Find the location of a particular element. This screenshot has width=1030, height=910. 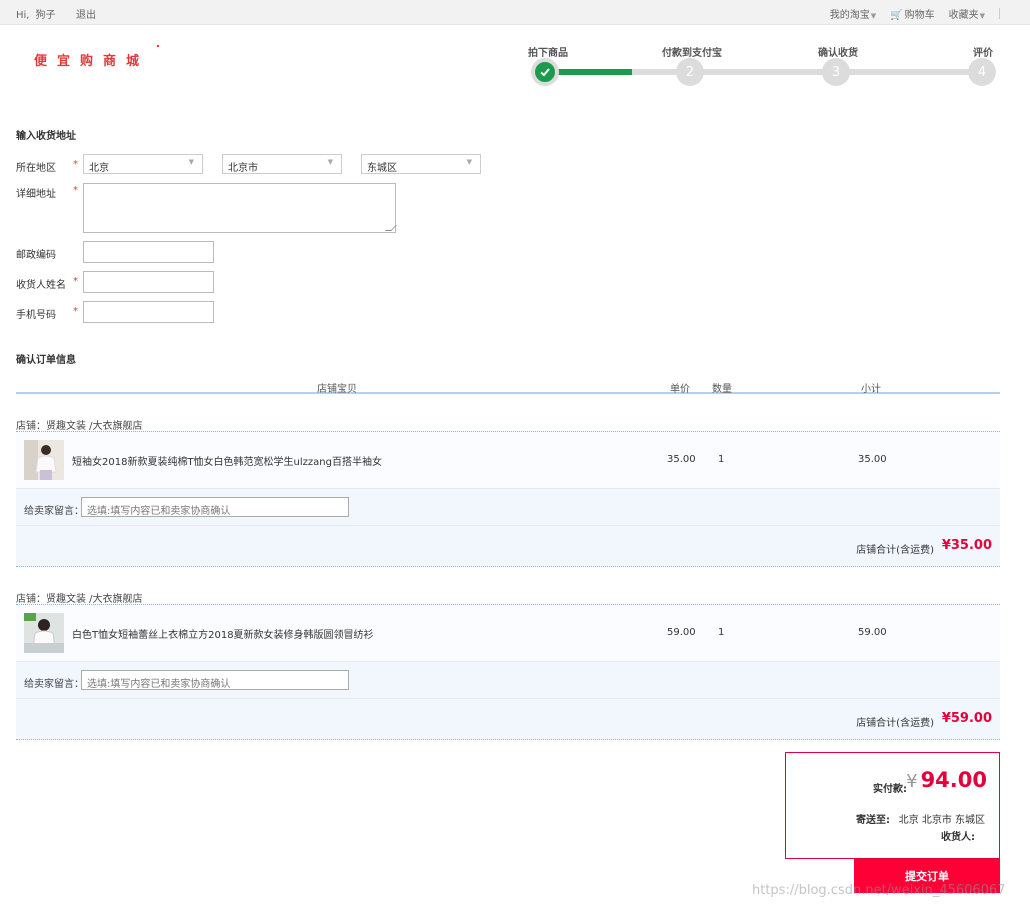

product-title-link: 短袖女2018新款夏装纯棉T恤女白色韩范宽松学生ulzzang百搭半袖女 is located at coordinates (227, 460).